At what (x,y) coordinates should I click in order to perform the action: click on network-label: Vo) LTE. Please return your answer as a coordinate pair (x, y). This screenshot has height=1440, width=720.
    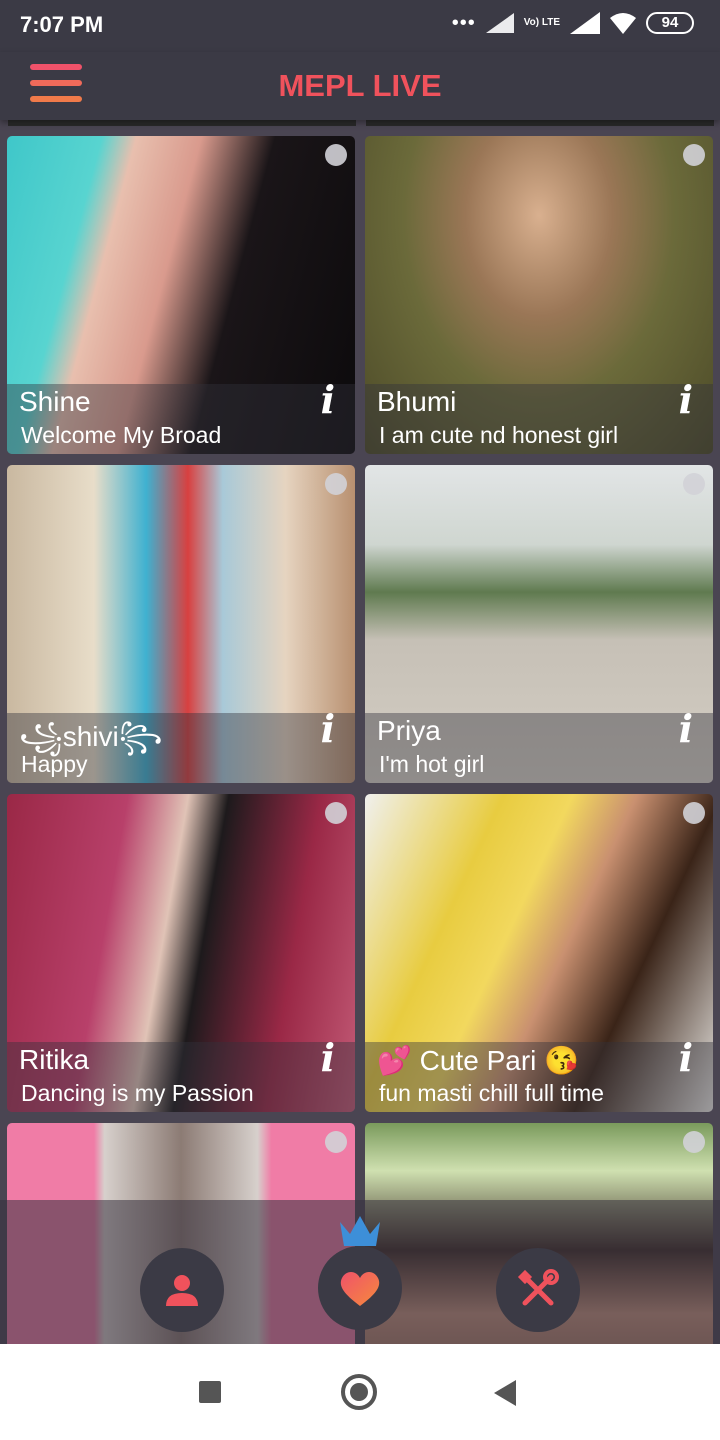
    Looking at the image, I should click on (541, 22).